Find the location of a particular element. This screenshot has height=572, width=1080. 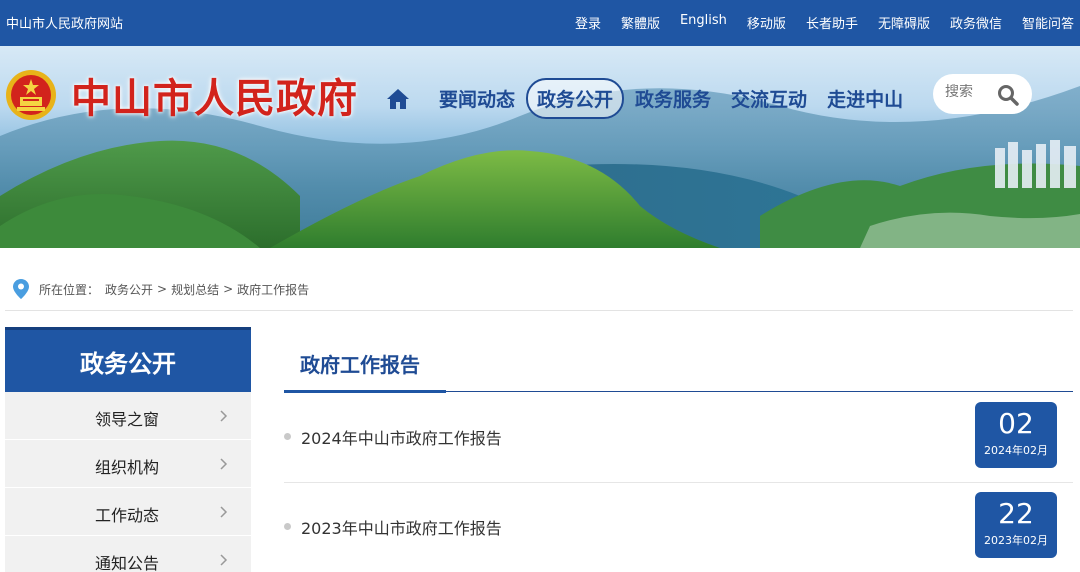

elderly-assistant-link: 长者助手 is located at coordinates (832, 22).